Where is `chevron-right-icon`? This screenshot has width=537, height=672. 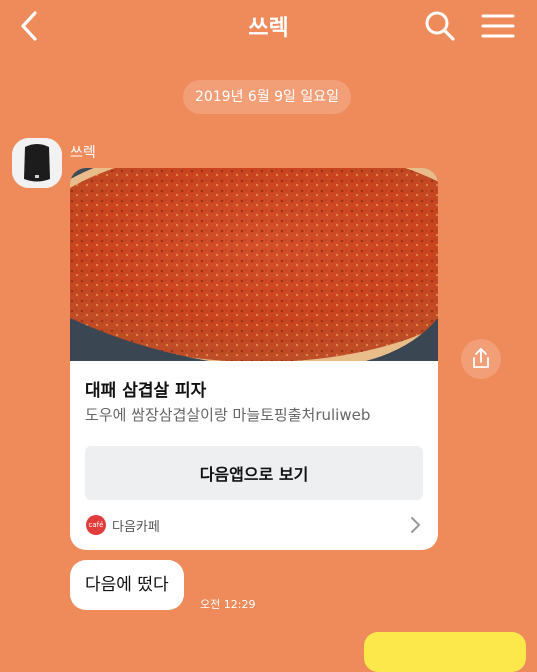 chevron-right-icon is located at coordinates (415, 525).